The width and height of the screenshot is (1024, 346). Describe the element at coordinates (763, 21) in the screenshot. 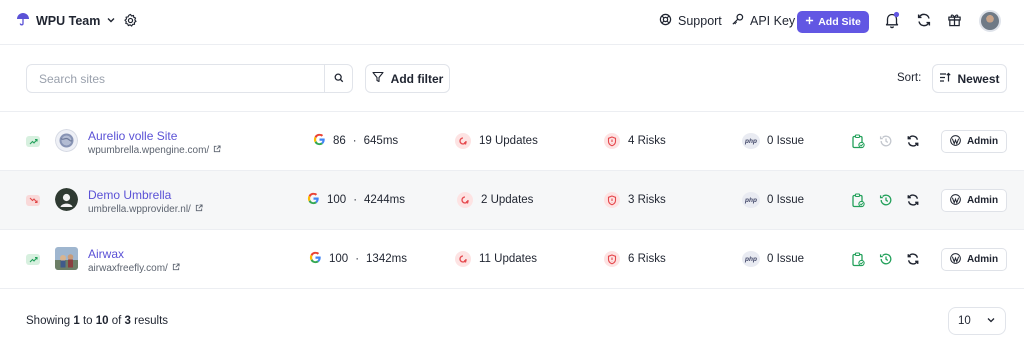

I see `api-key-link: API Key` at that location.